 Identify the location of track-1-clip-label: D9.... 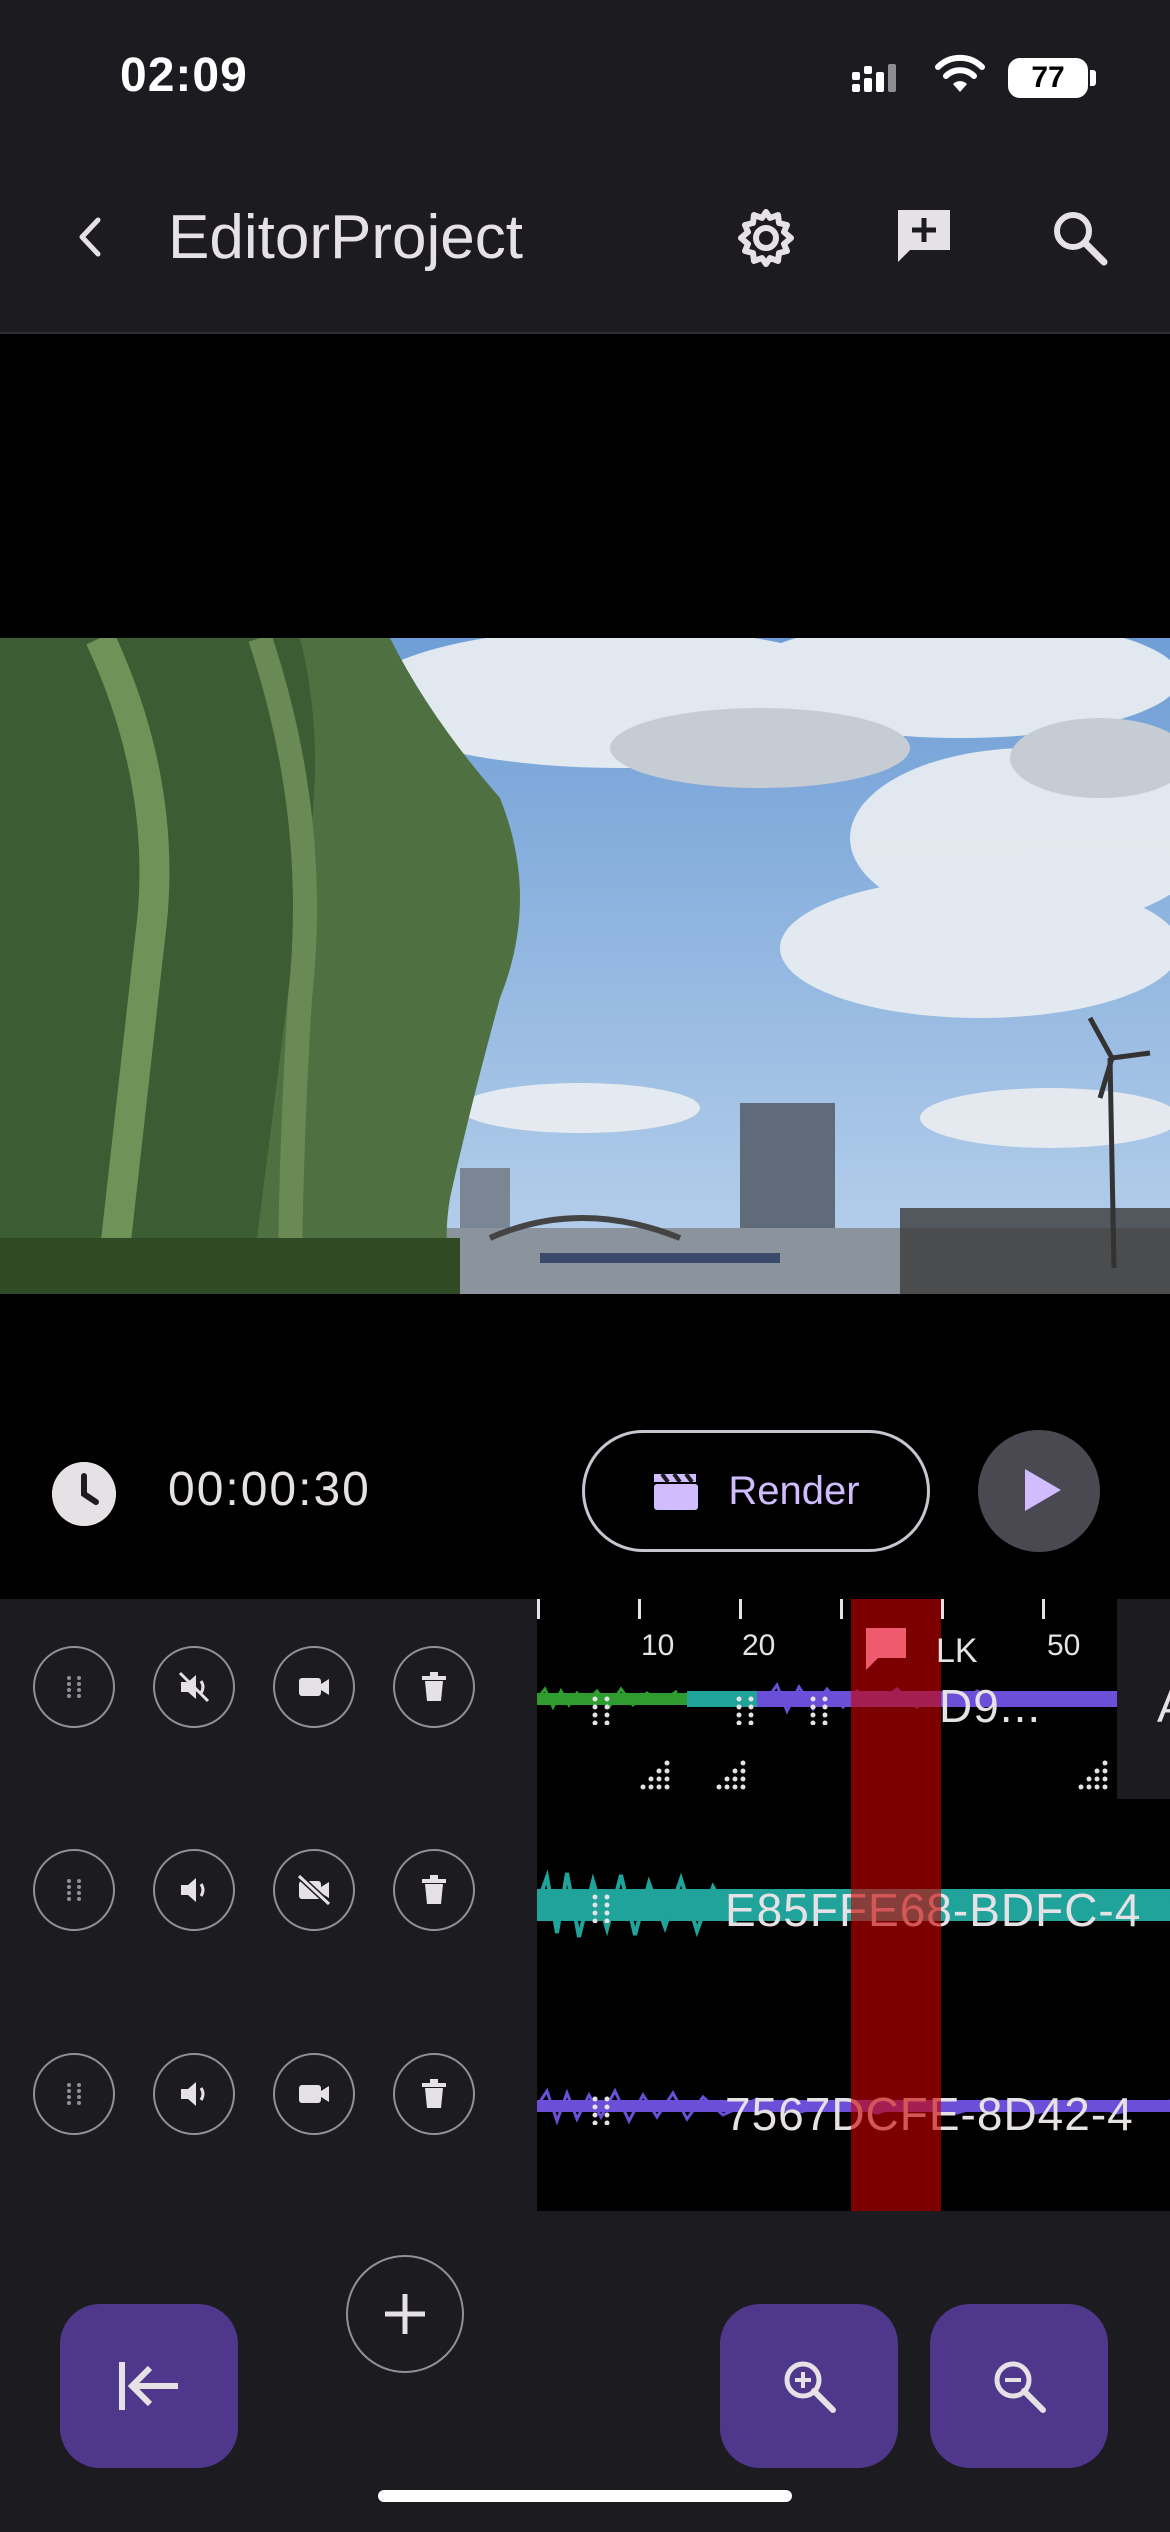
(990, 1706).